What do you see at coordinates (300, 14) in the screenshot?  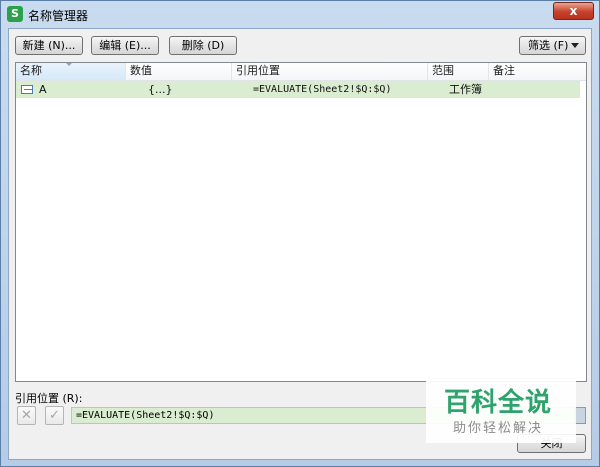 I see `title-bar: S 名称管理器 x` at bounding box center [300, 14].